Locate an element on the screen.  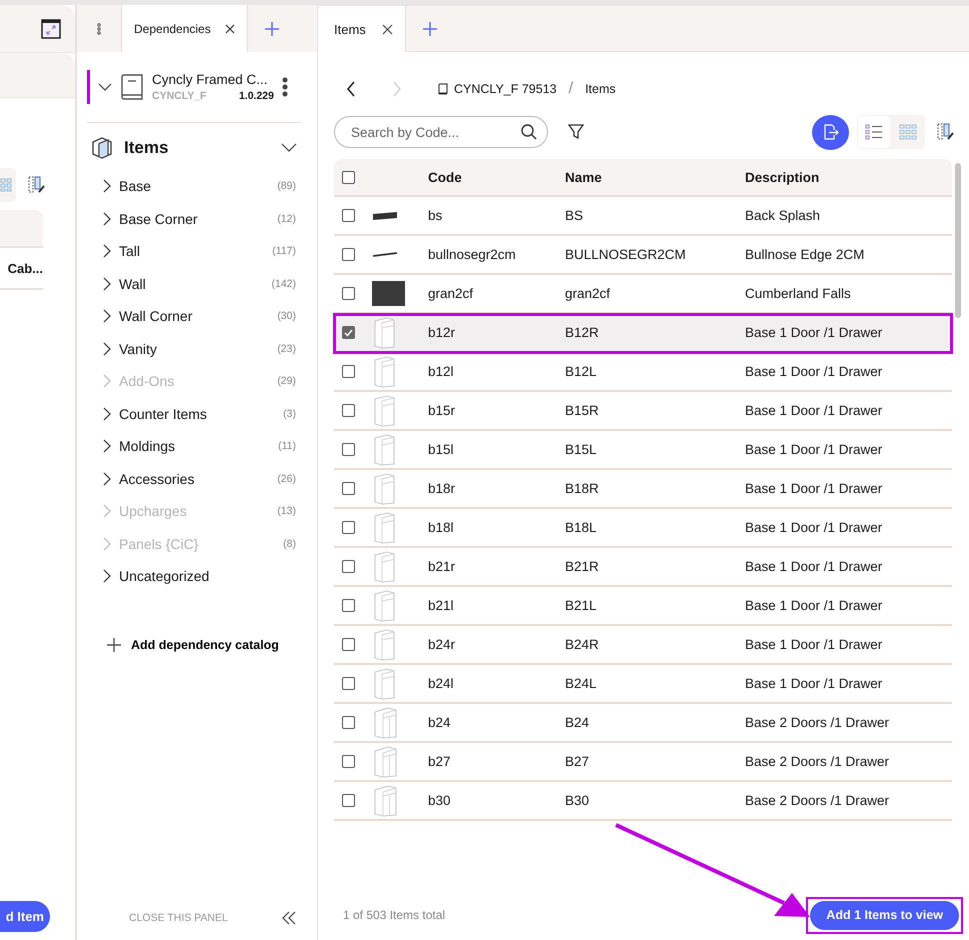
dependencies-tab: Dependencies is located at coordinates (185, 28).